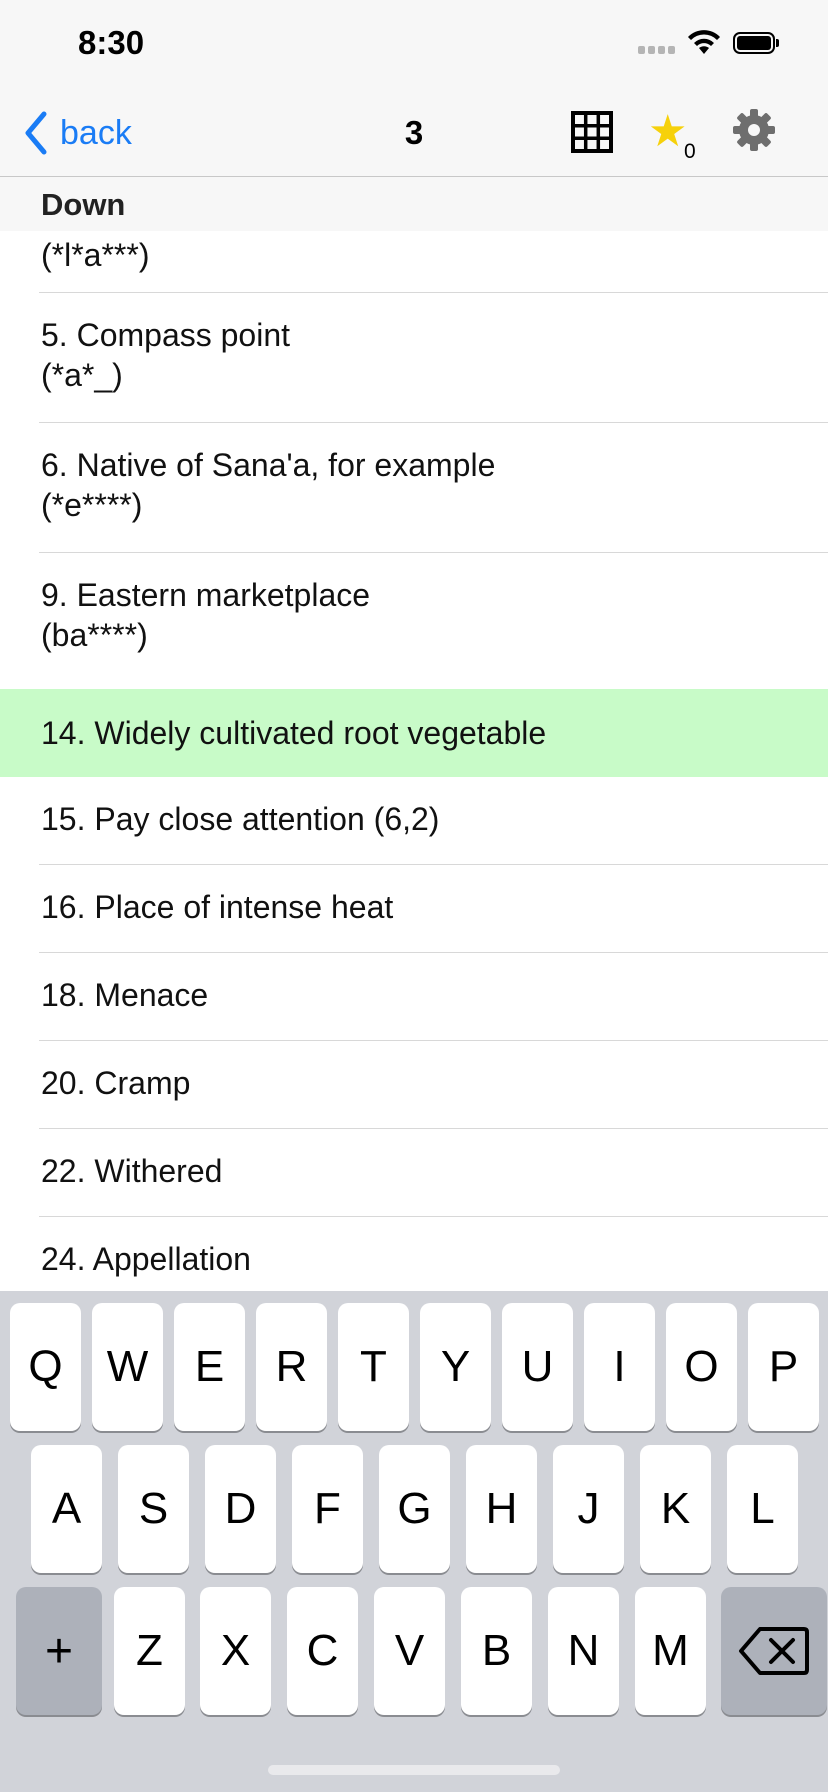  What do you see at coordinates (96, 132) in the screenshot?
I see `back-label: back` at bounding box center [96, 132].